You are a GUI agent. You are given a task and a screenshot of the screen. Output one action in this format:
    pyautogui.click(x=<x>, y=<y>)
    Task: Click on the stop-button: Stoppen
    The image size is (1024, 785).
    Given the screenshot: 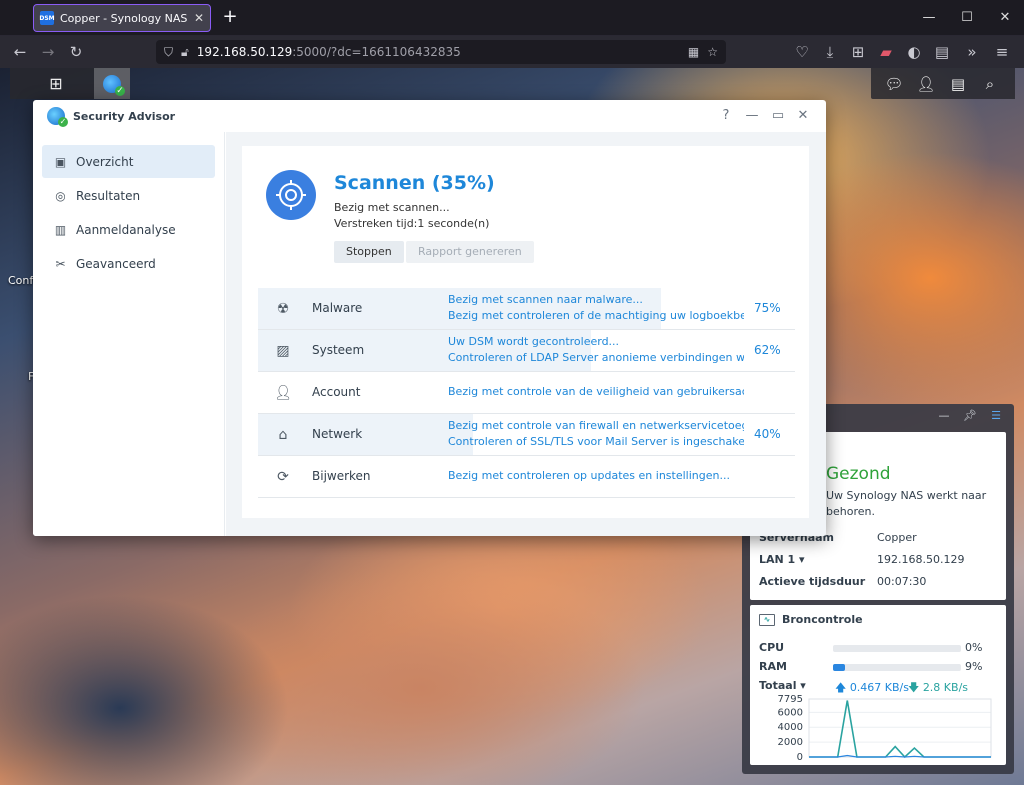 What is the action you would take?
    pyautogui.click(x=369, y=252)
    